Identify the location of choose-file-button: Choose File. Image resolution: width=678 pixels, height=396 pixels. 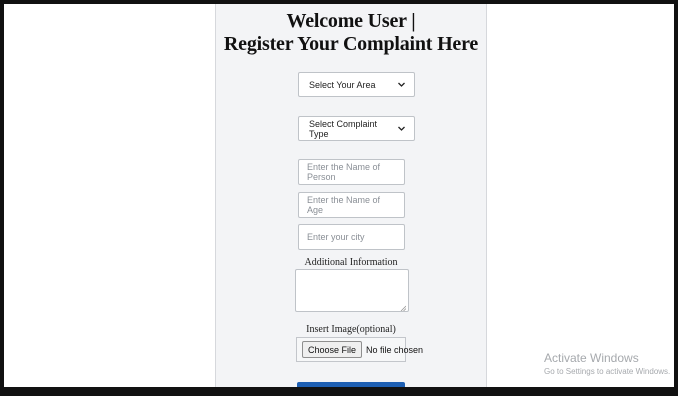
(332, 349).